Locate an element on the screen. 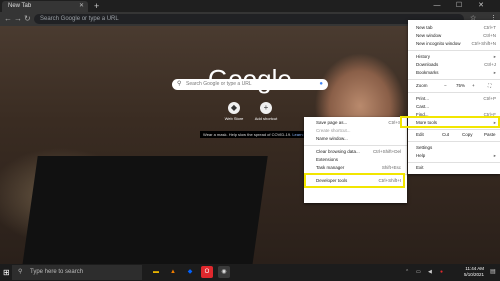 This screenshot has height=281, width=500. menu-item-bookmarks: Bookmarks ▸ is located at coordinates (454, 73).